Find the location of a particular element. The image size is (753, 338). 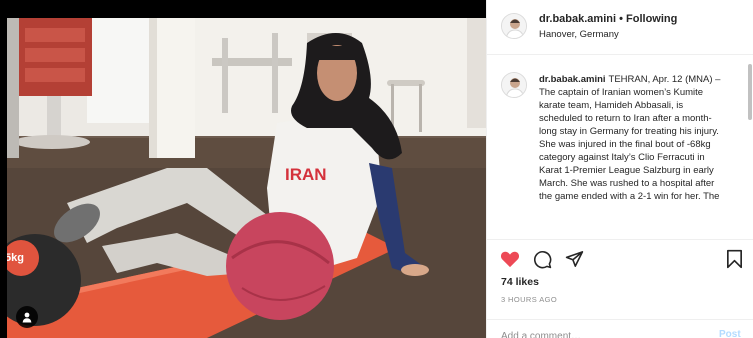

likes-count: 74 likes is located at coordinates (520, 282).